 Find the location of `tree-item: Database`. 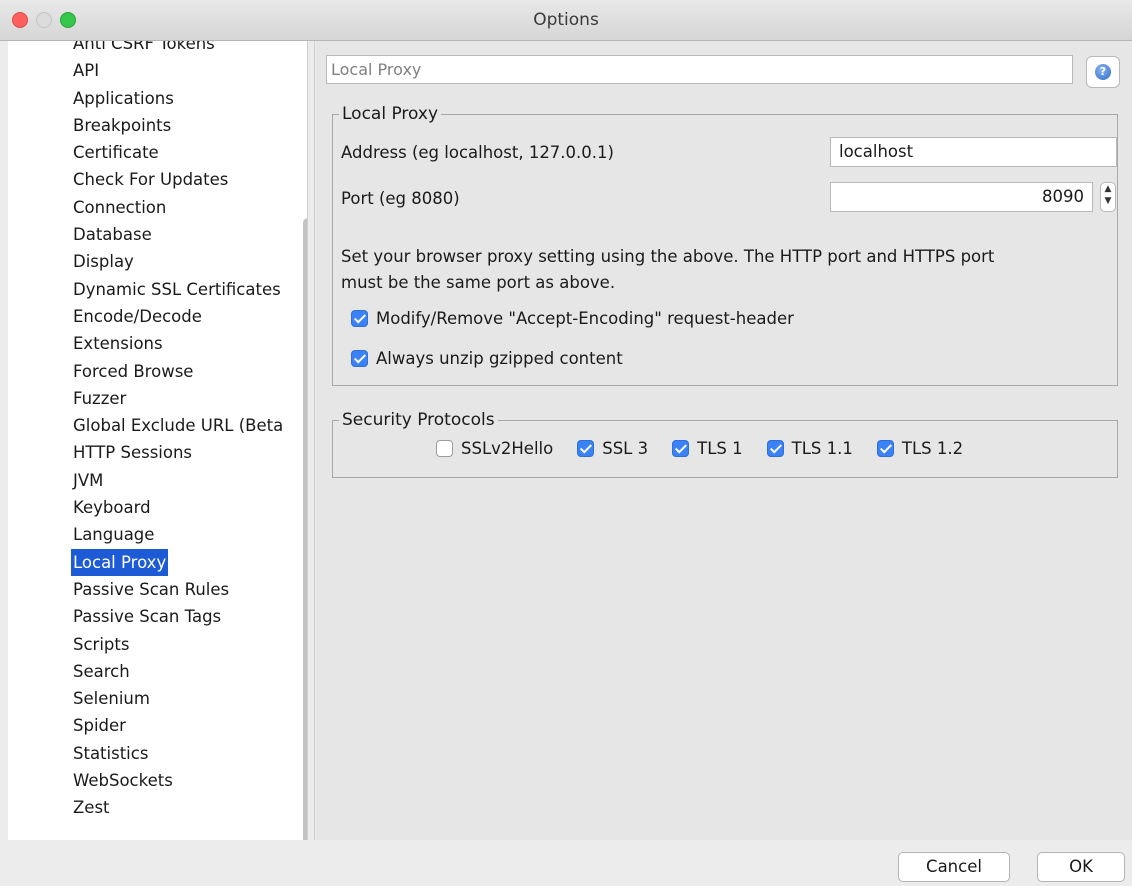

tree-item: Database is located at coordinates (112, 234).